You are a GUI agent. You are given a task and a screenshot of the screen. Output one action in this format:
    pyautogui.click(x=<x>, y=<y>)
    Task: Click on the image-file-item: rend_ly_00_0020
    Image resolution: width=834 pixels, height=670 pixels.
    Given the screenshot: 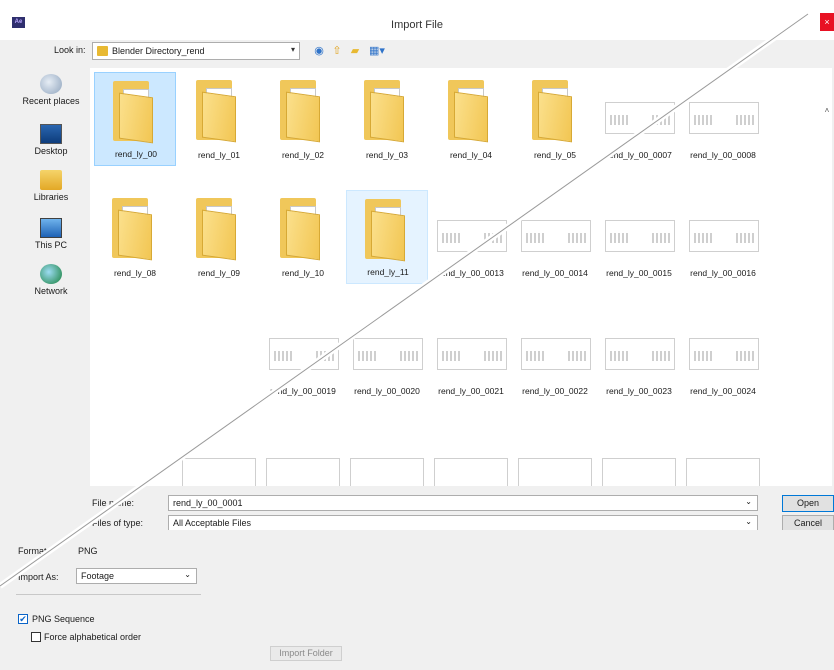 What is the action you would take?
    pyautogui.click(x=387, y=355)
    